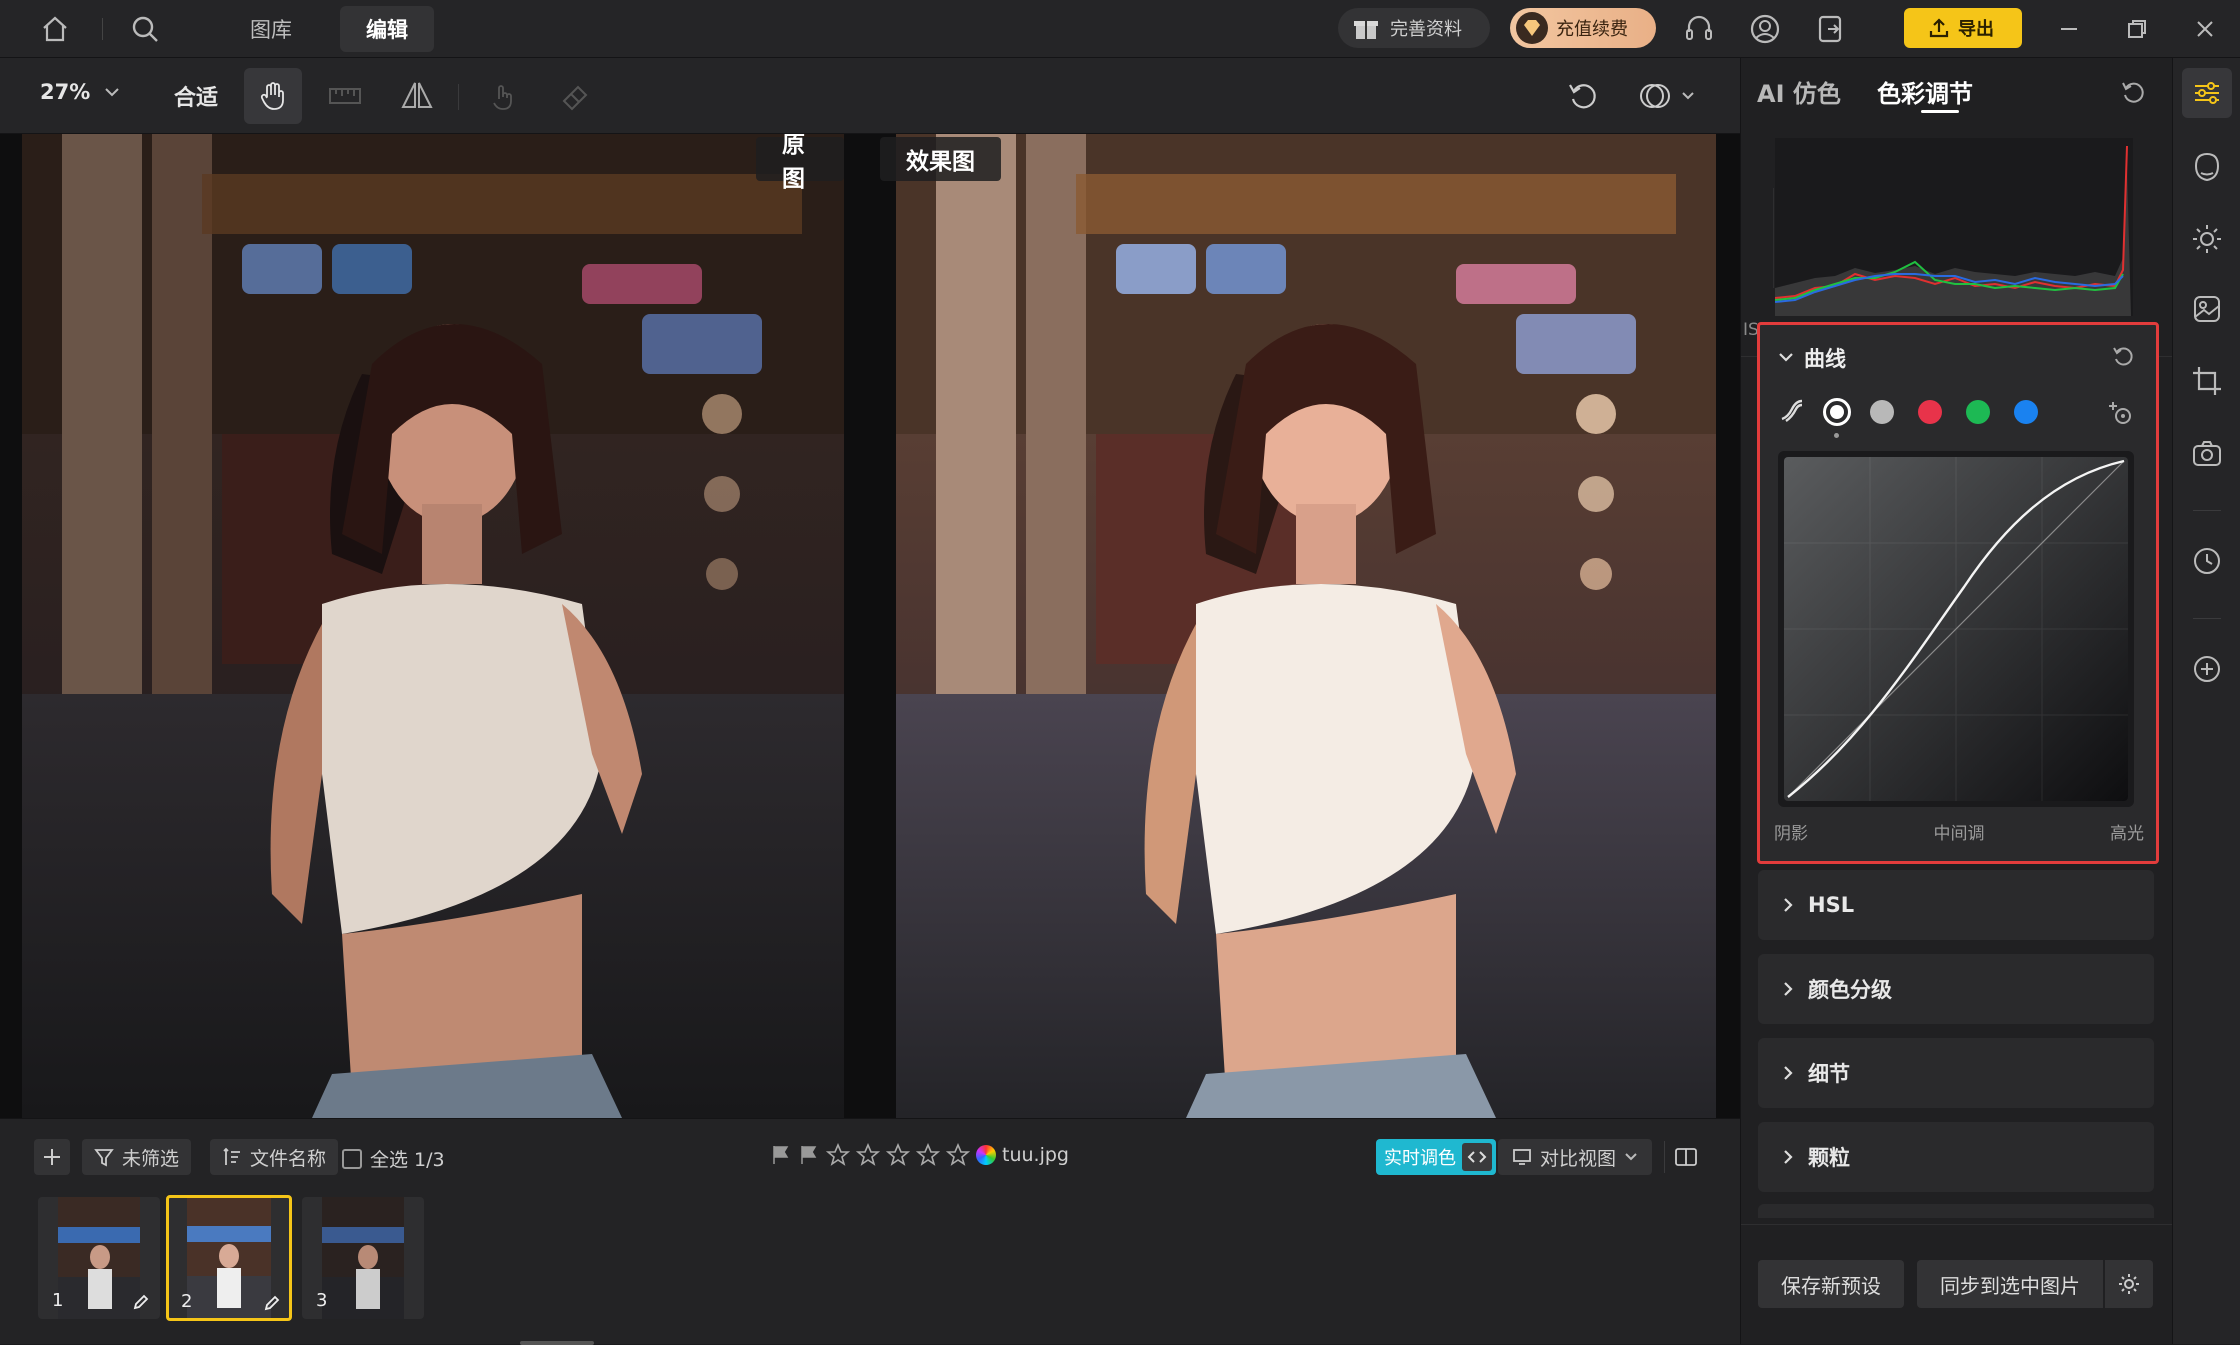 The width and height of the screenshot is (2240, 1345). What do you see at coordinates (557, 1343) in the screenshot?
I see `scrollbar` at bounding box center [557, 1343].